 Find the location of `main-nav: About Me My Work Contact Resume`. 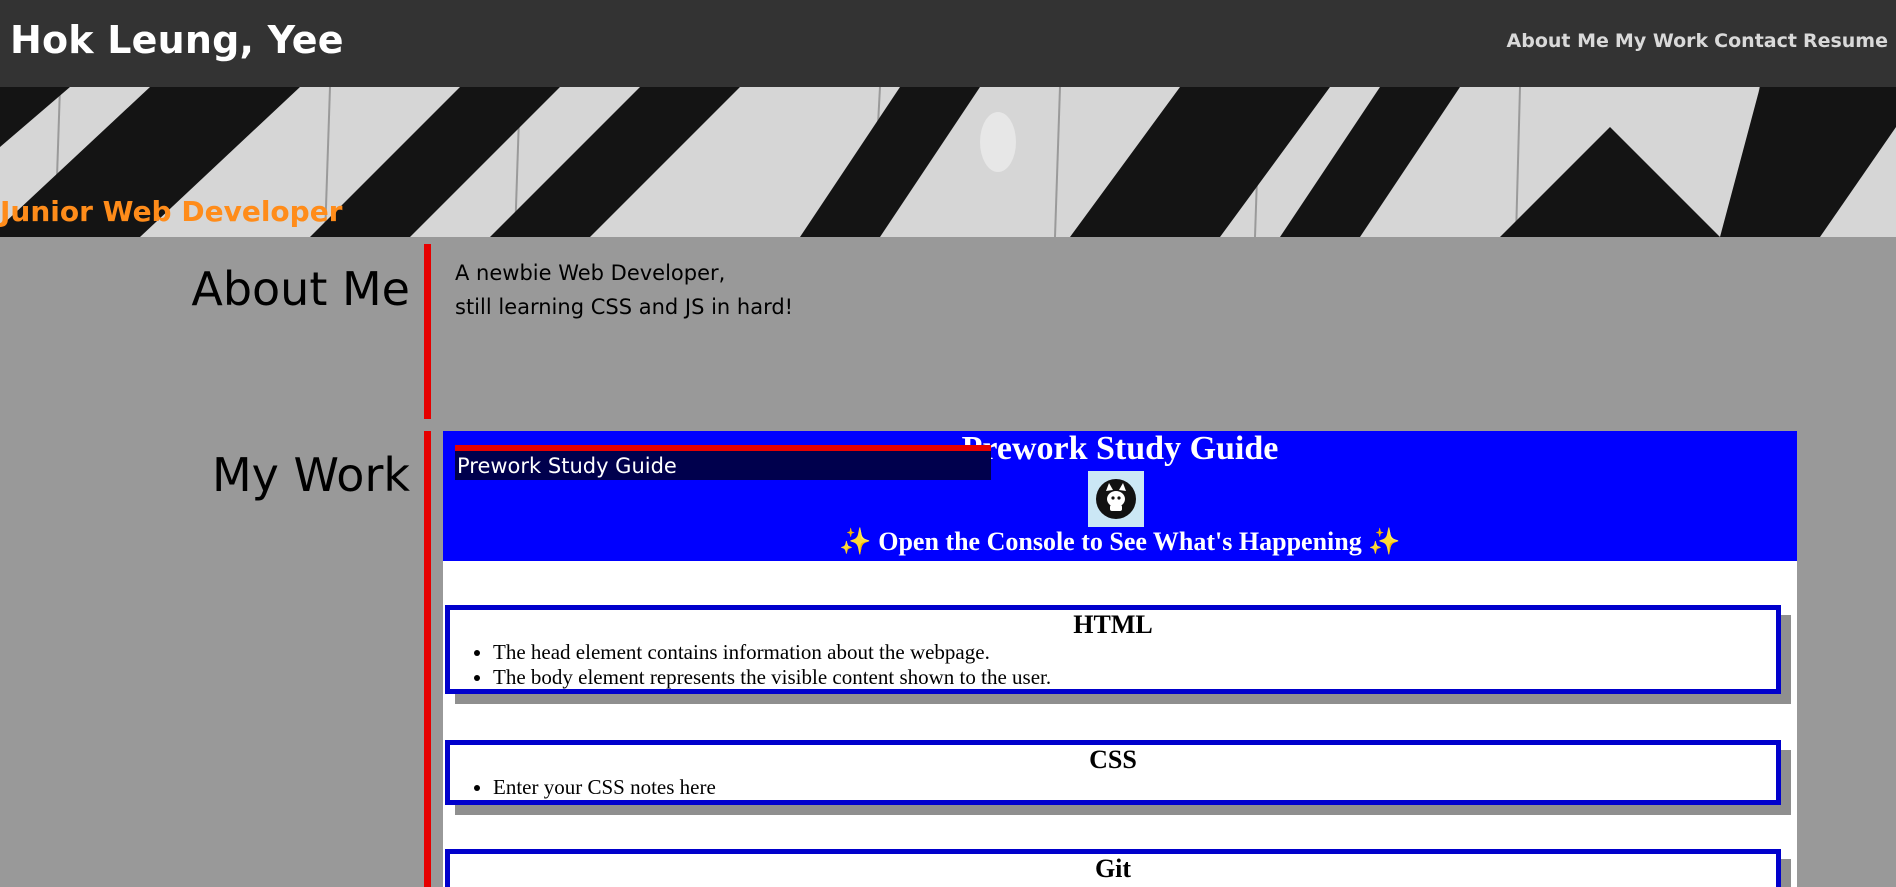

main-nav: About Me My Work Contact Resume is located at coordinates (1697, 41).